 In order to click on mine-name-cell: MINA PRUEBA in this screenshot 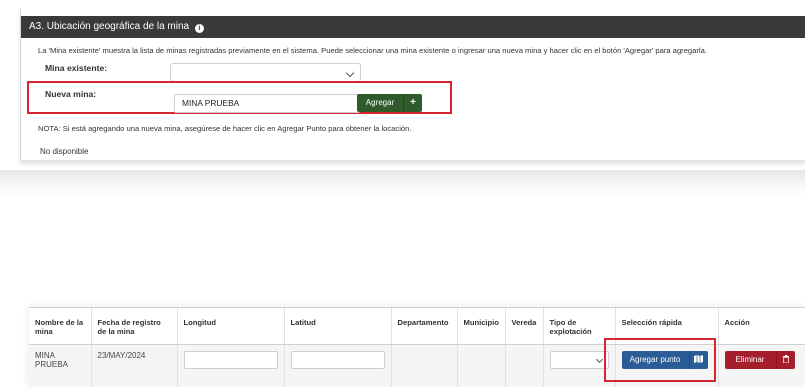, I will do `click(60, 365)`.